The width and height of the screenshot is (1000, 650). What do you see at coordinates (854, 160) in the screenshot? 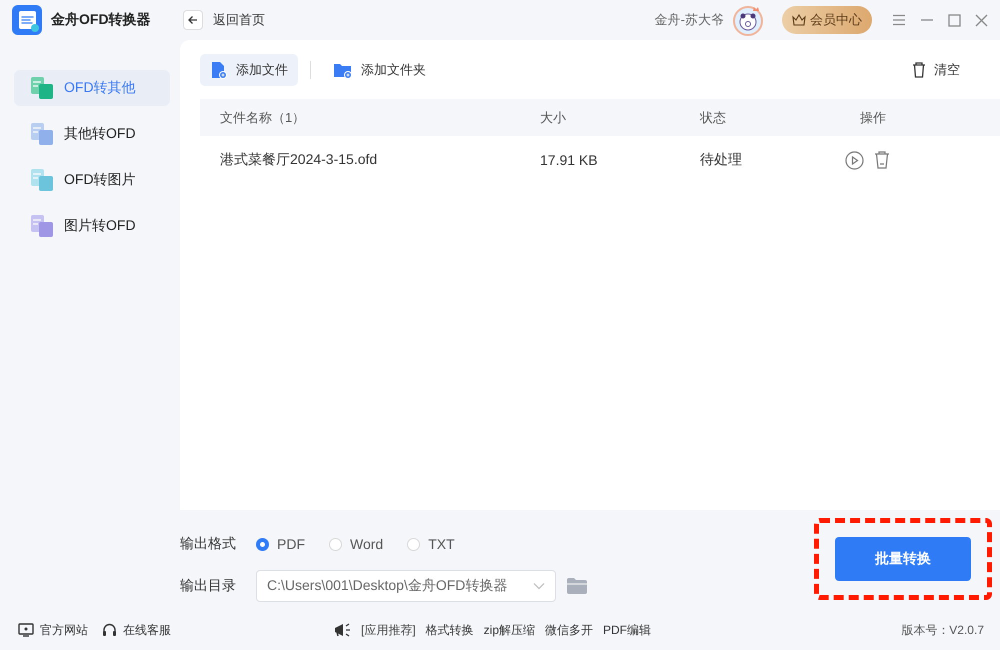
I see `play-icon` at bounding box center [854, 160].